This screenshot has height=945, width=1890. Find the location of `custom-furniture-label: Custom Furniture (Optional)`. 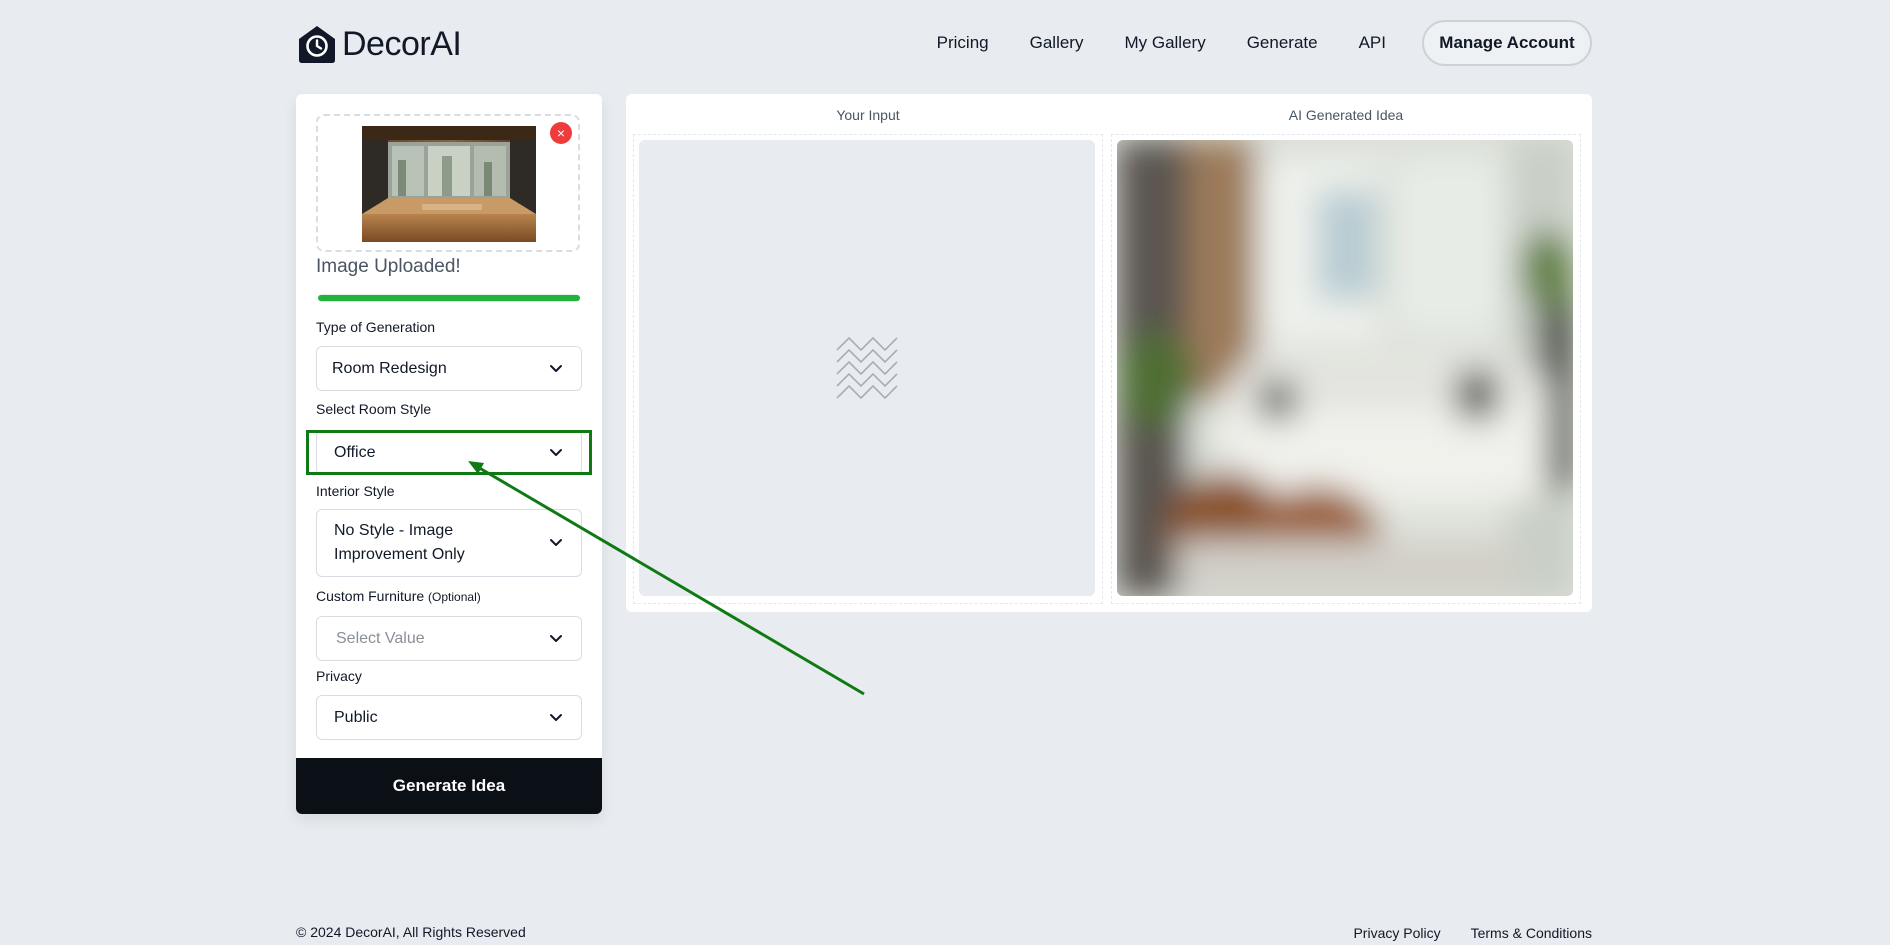

custom-furniture-label: Custom Furniture (Optional) is located at coordinates (398, 596).